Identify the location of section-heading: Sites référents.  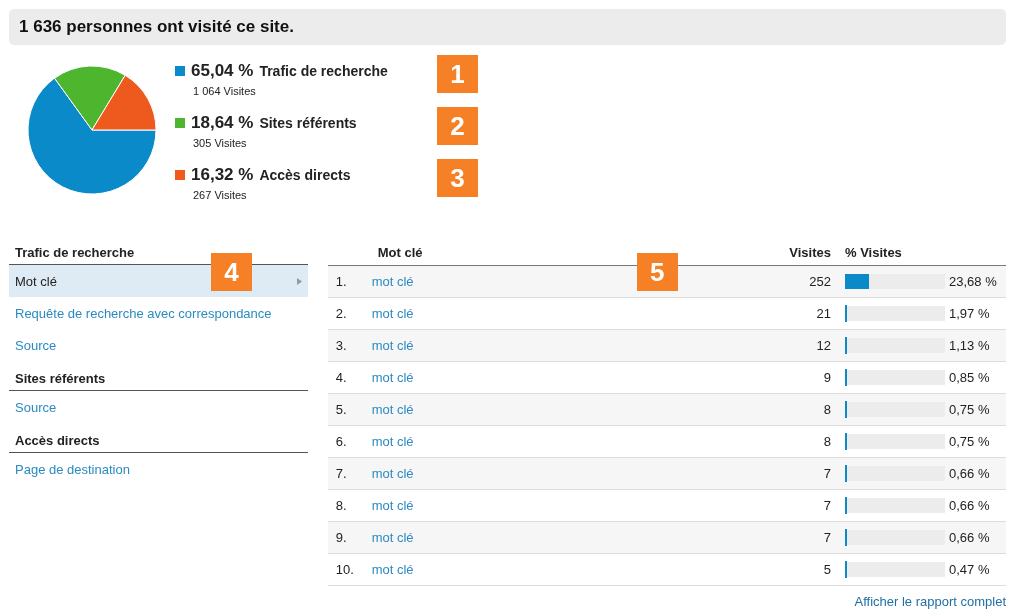
(158, 381).